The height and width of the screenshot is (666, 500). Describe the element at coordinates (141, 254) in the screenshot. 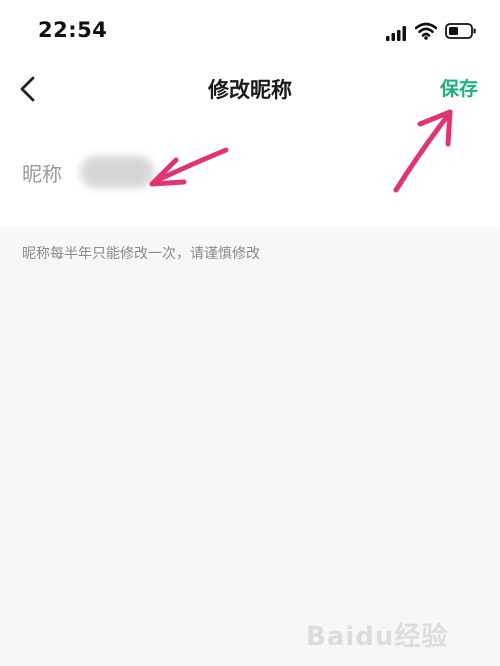

I see `nickname-change-hint: 昵称每半年只能修改一次，请谨慎修改` at that location.